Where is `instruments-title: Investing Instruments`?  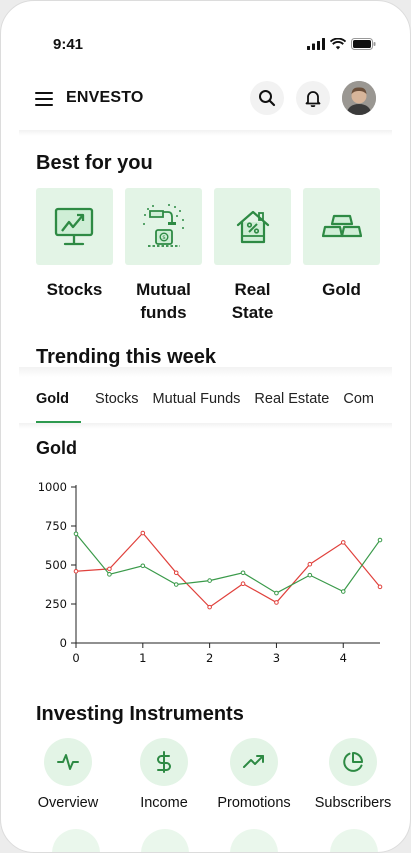 instruments-title: Investing Instruments is located at coordinates (140, 714).